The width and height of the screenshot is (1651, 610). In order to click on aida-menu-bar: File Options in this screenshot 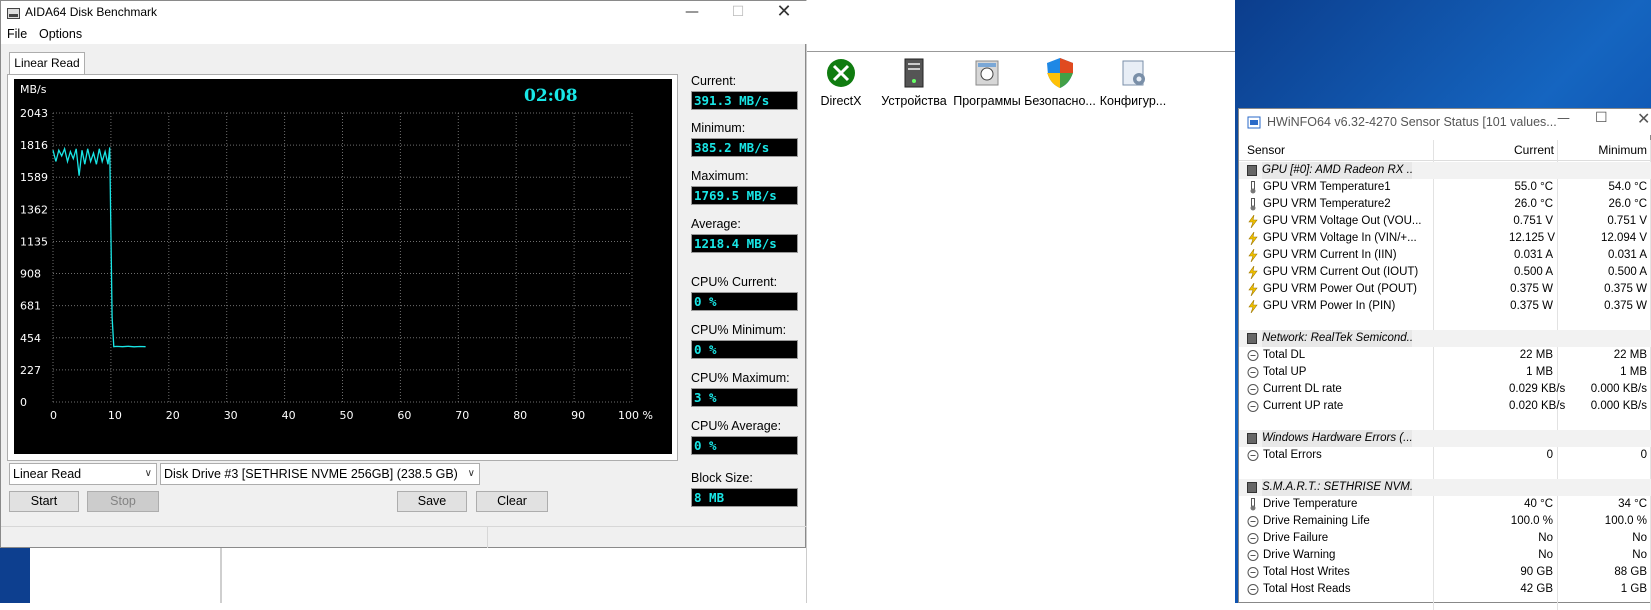, I will do `click(404, 34)`.